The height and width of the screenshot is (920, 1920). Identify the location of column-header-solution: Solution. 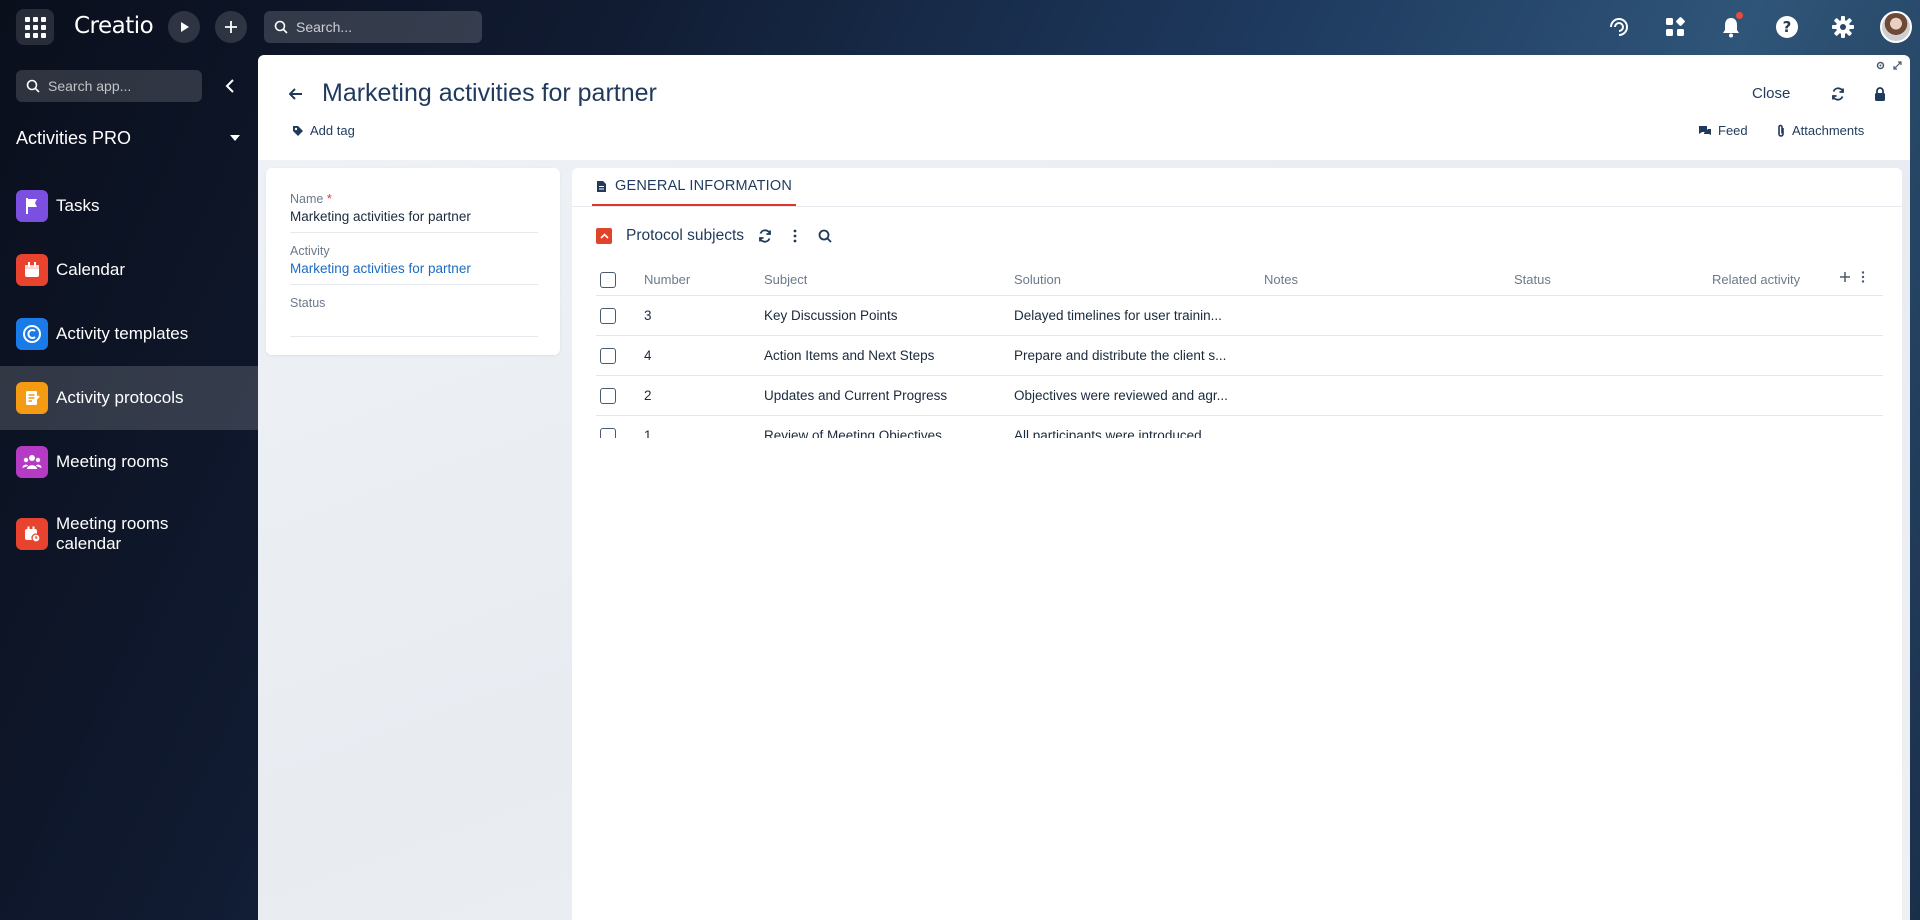
(1037, 279).